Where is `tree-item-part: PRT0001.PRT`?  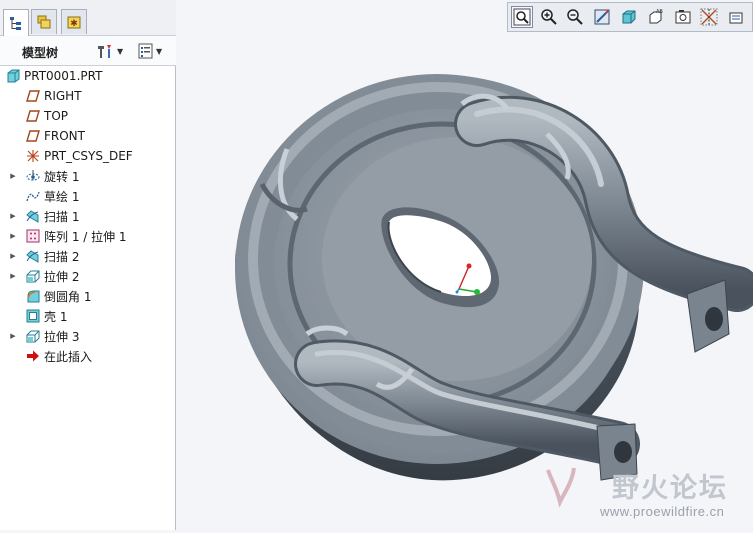
tree-item-part: PRT0001.PRT is located at coordinates (54, 76).